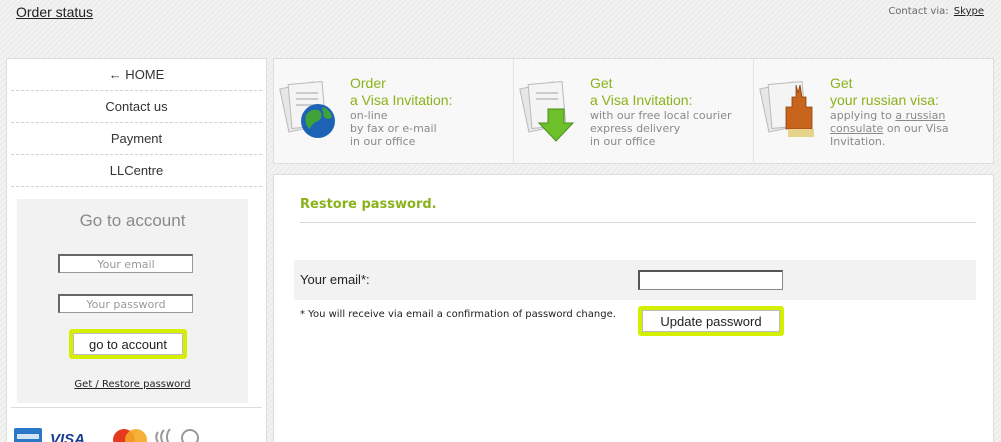  Describe the element at coordinates (635, 128) in the screenshot. I see `info-line: express delivery` at that location.